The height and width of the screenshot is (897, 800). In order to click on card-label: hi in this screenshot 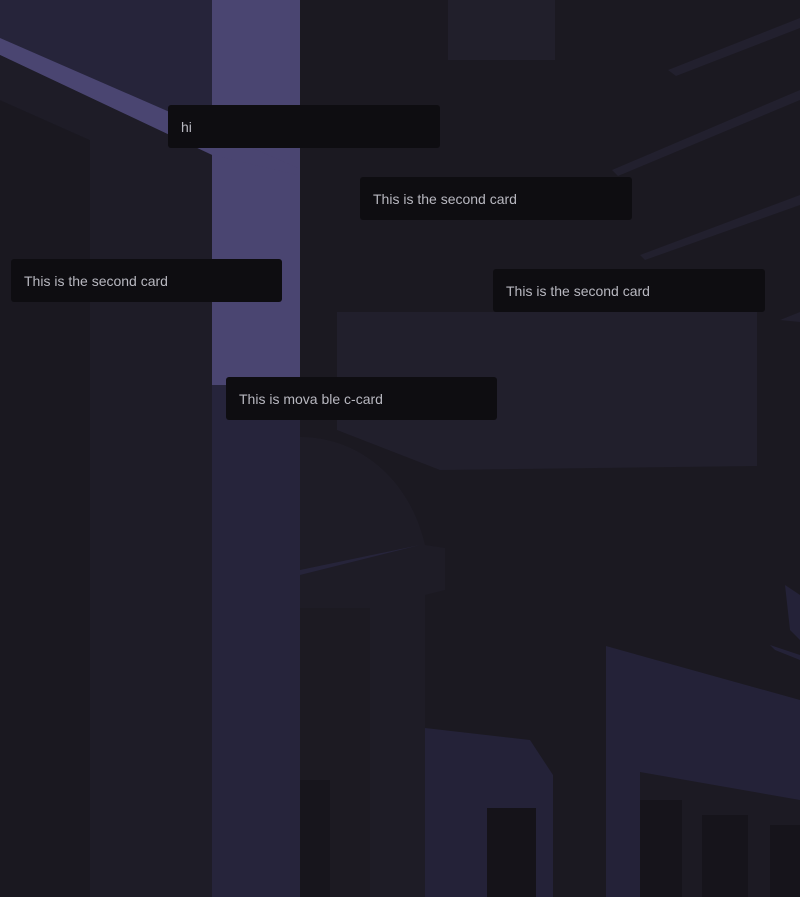, I will do `click(186, 126)`.